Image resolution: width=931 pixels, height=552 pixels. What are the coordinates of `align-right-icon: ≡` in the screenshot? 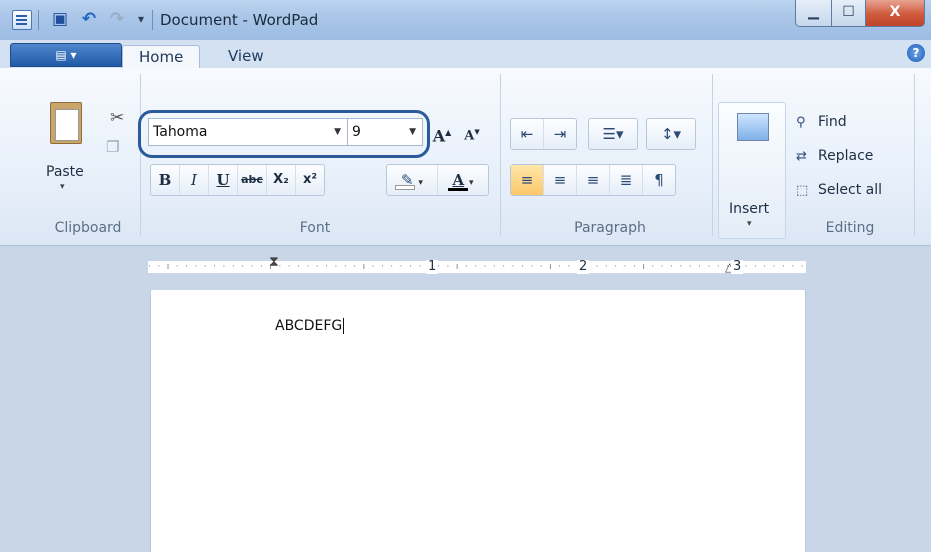 It's located at (593, 180).